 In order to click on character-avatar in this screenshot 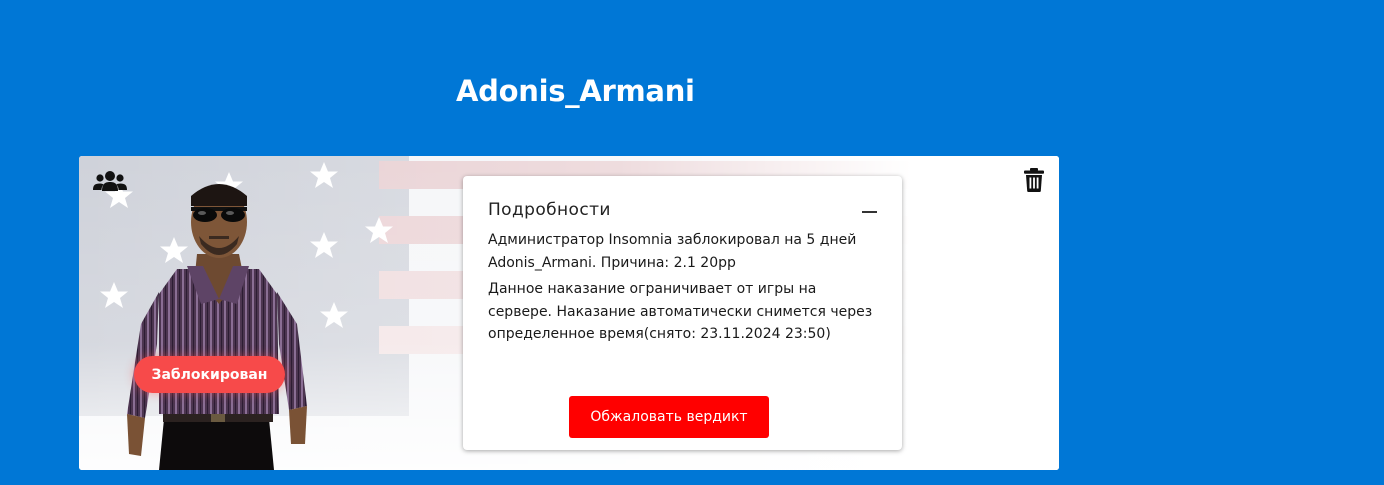, I will do `click(217, 327)`.